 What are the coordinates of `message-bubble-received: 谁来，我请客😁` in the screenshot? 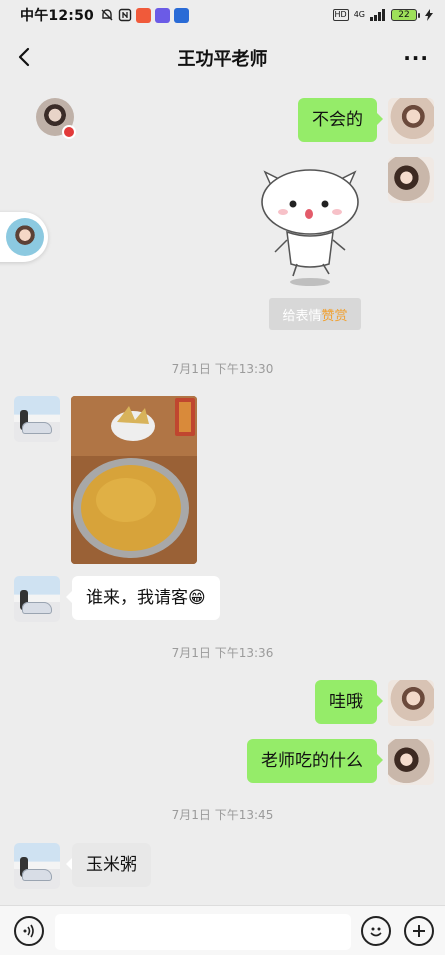 It's located at (143, 598).